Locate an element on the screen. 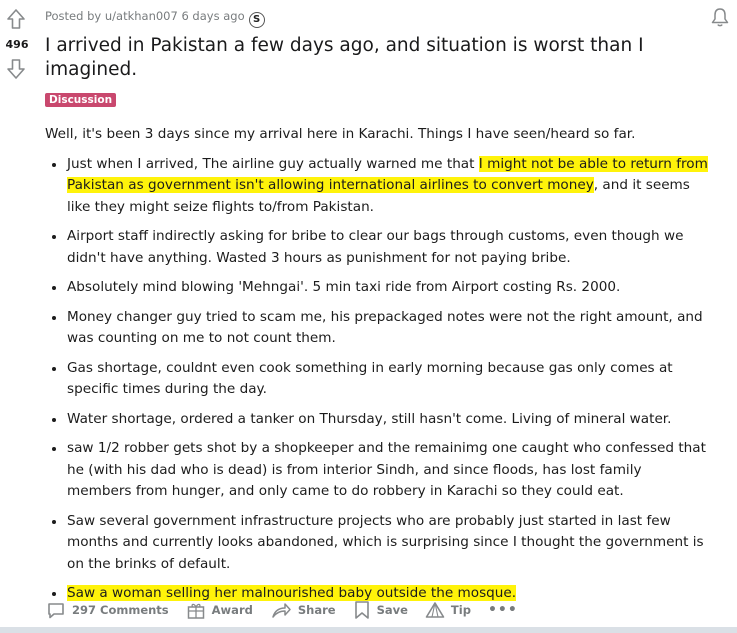  comments-label: 297 Comments is located at coordinates (120, 610).